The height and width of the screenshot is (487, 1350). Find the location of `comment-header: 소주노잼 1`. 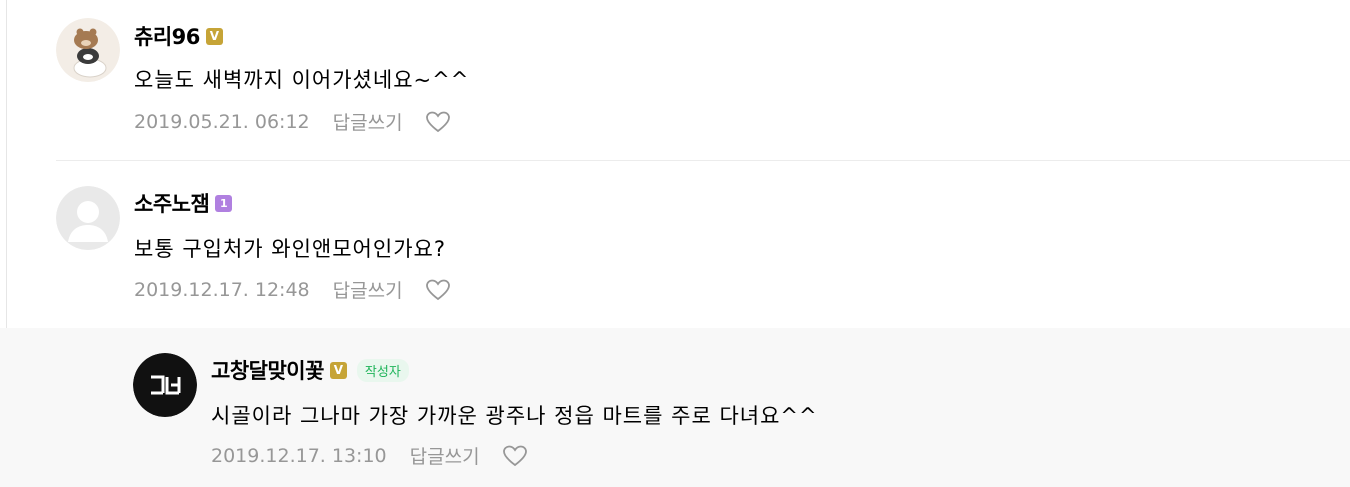

comment-header: 소주노잼 1 is located at coordinates (183, 203).